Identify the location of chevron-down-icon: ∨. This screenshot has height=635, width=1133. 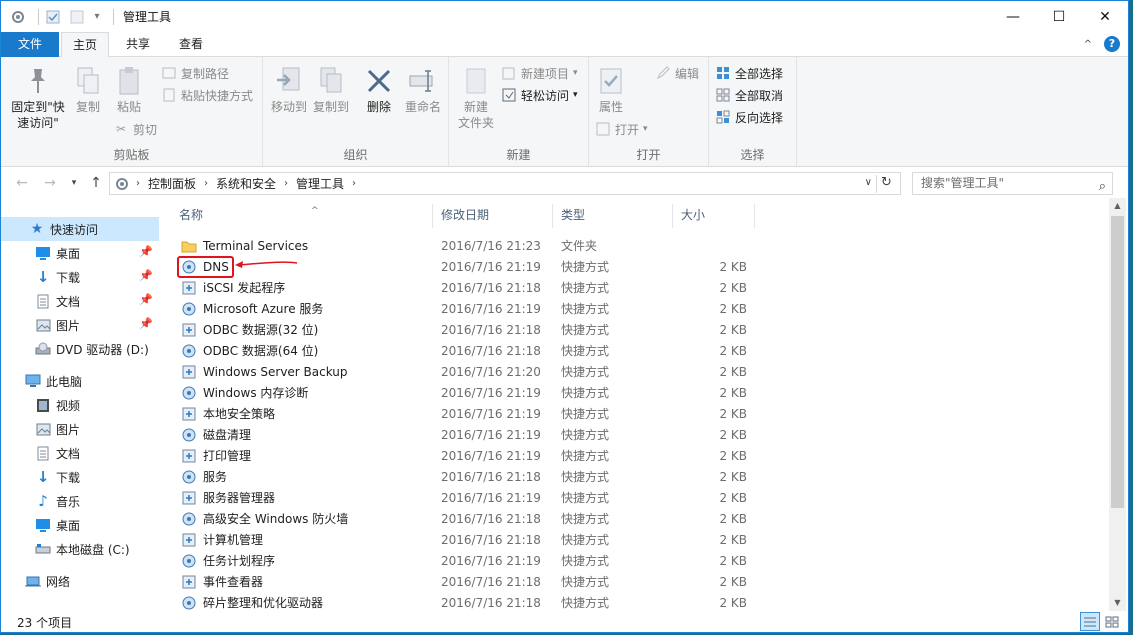
(868, 182).